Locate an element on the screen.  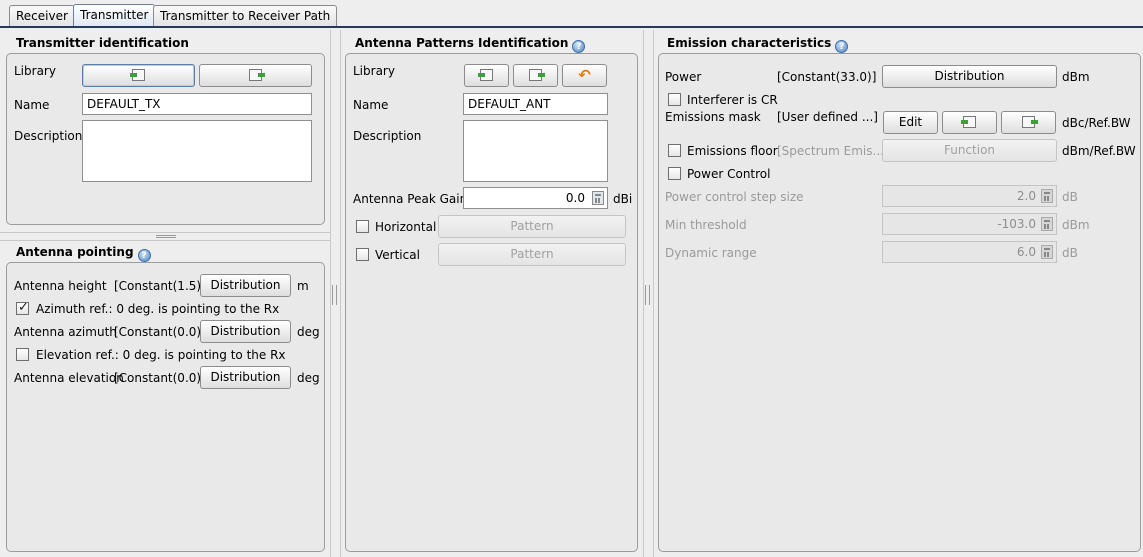
tab-transmitter-to-receiver-path: Transmitter to Receiver Path is located at coordinates (245, 16).